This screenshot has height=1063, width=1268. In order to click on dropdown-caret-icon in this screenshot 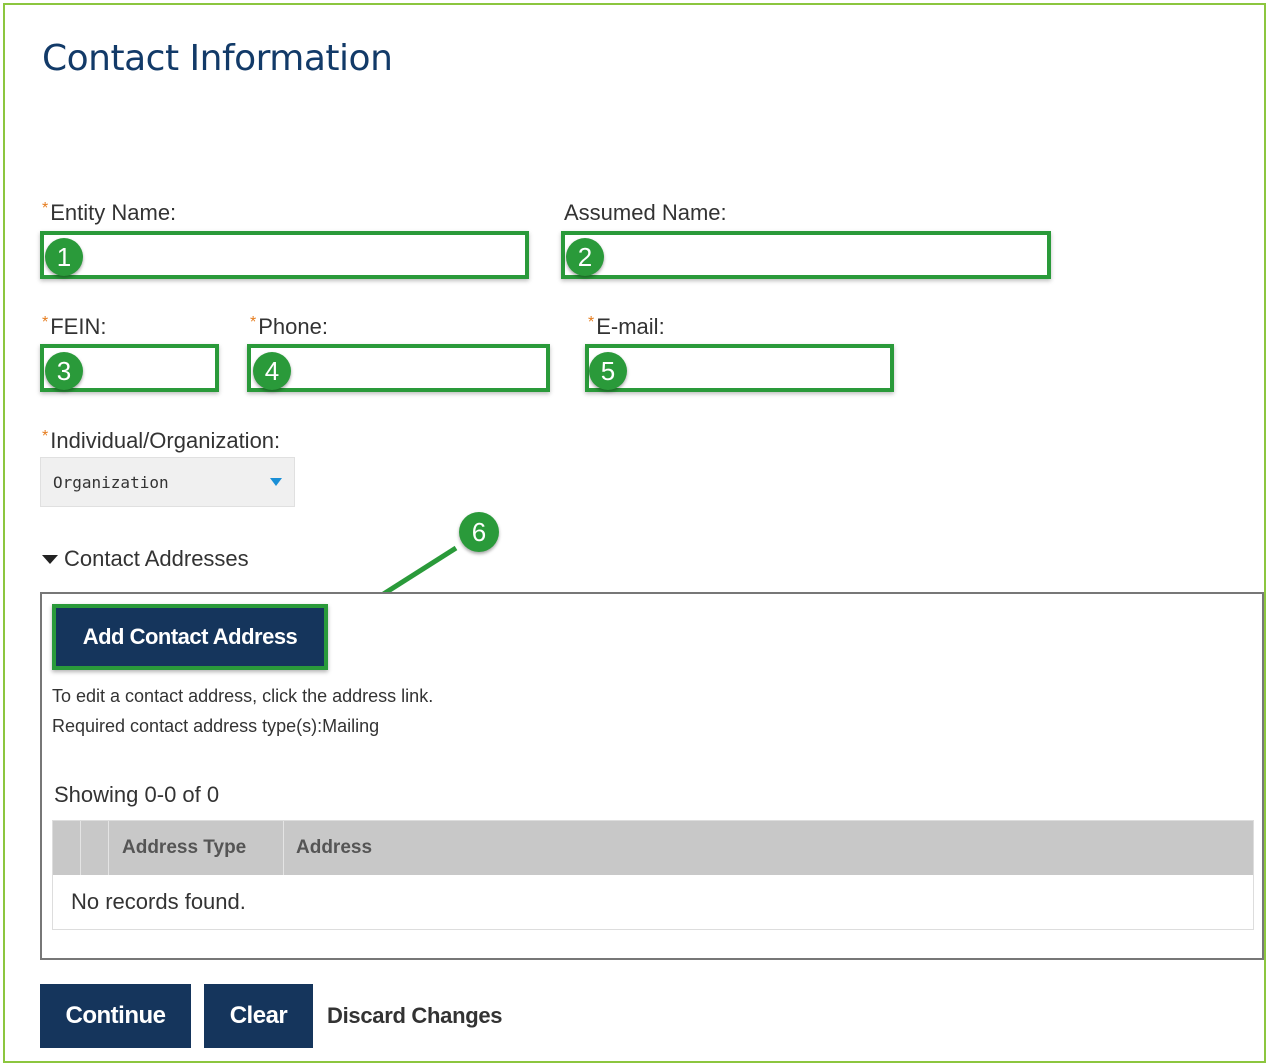, I will do `click(276, 482)`.